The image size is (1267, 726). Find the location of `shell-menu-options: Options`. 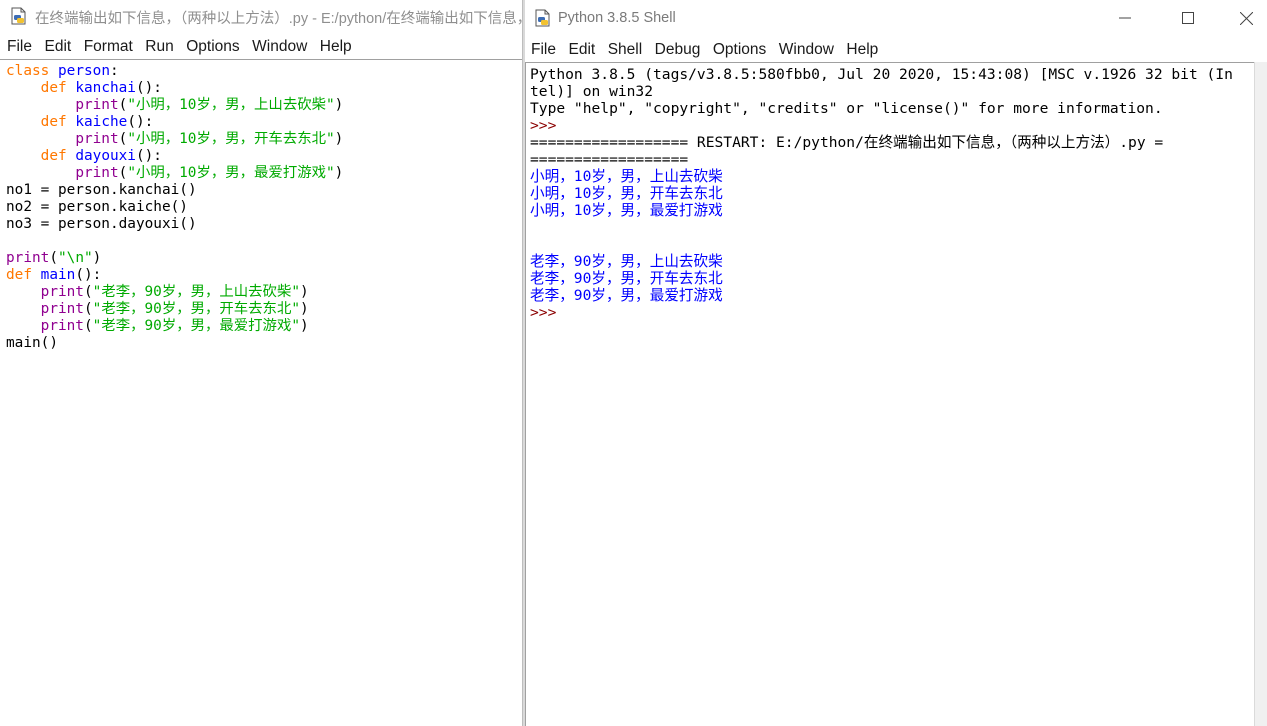

shell-menu-options: Options is located at coordinates (739, 49).